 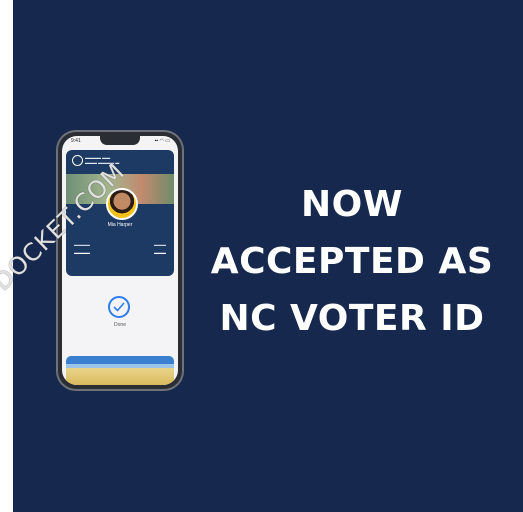 I want to click on wallet-pass-stack, so click(x=120, y=370).